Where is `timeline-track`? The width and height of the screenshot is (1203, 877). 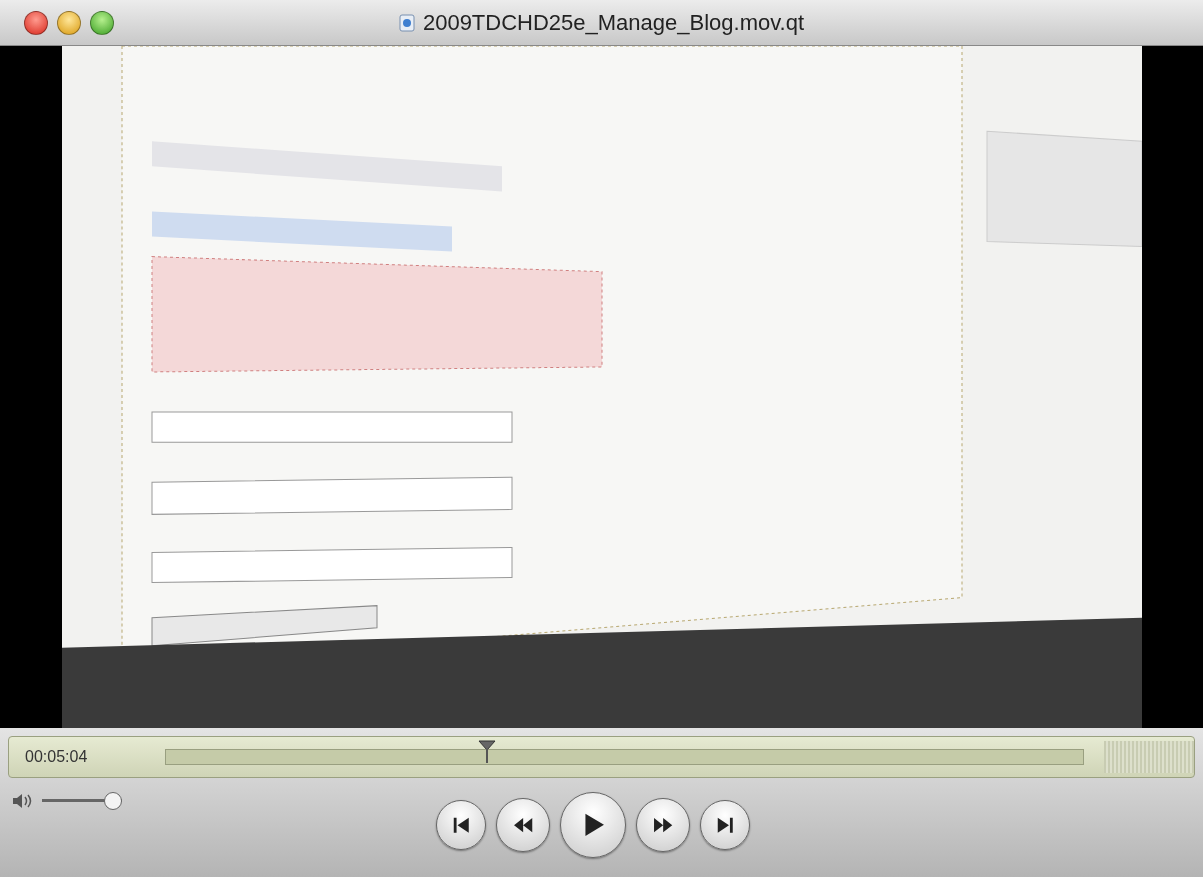 timeline-track is located at coordinates (624, 757).